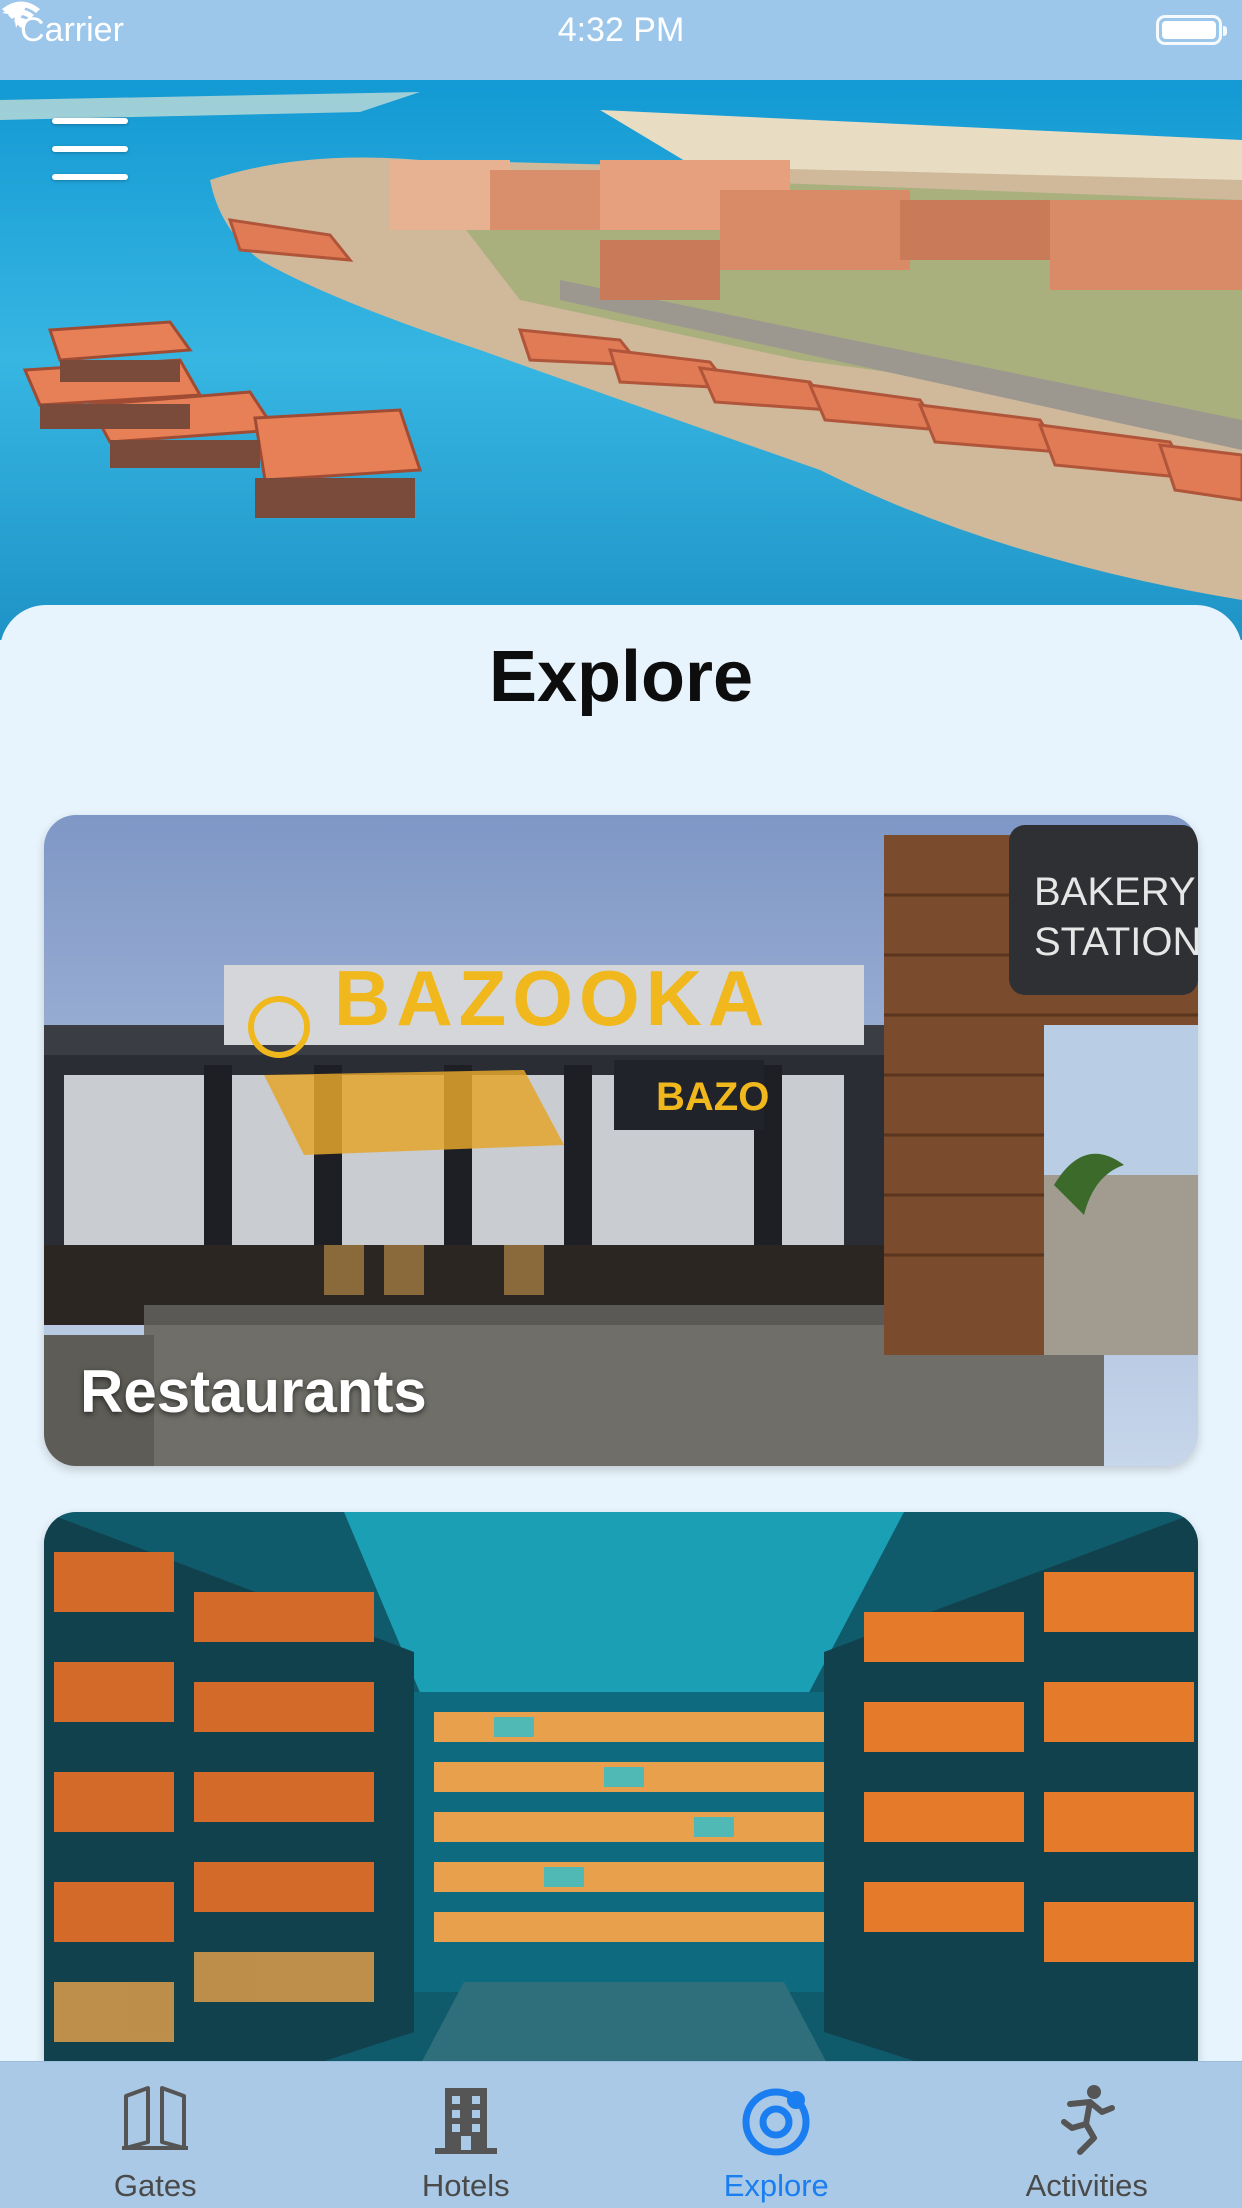 The image size is (1242, 2208). Describe the element at coordinates (63, 25) in the screenshot. I see `status-left: Carrier` at that location.